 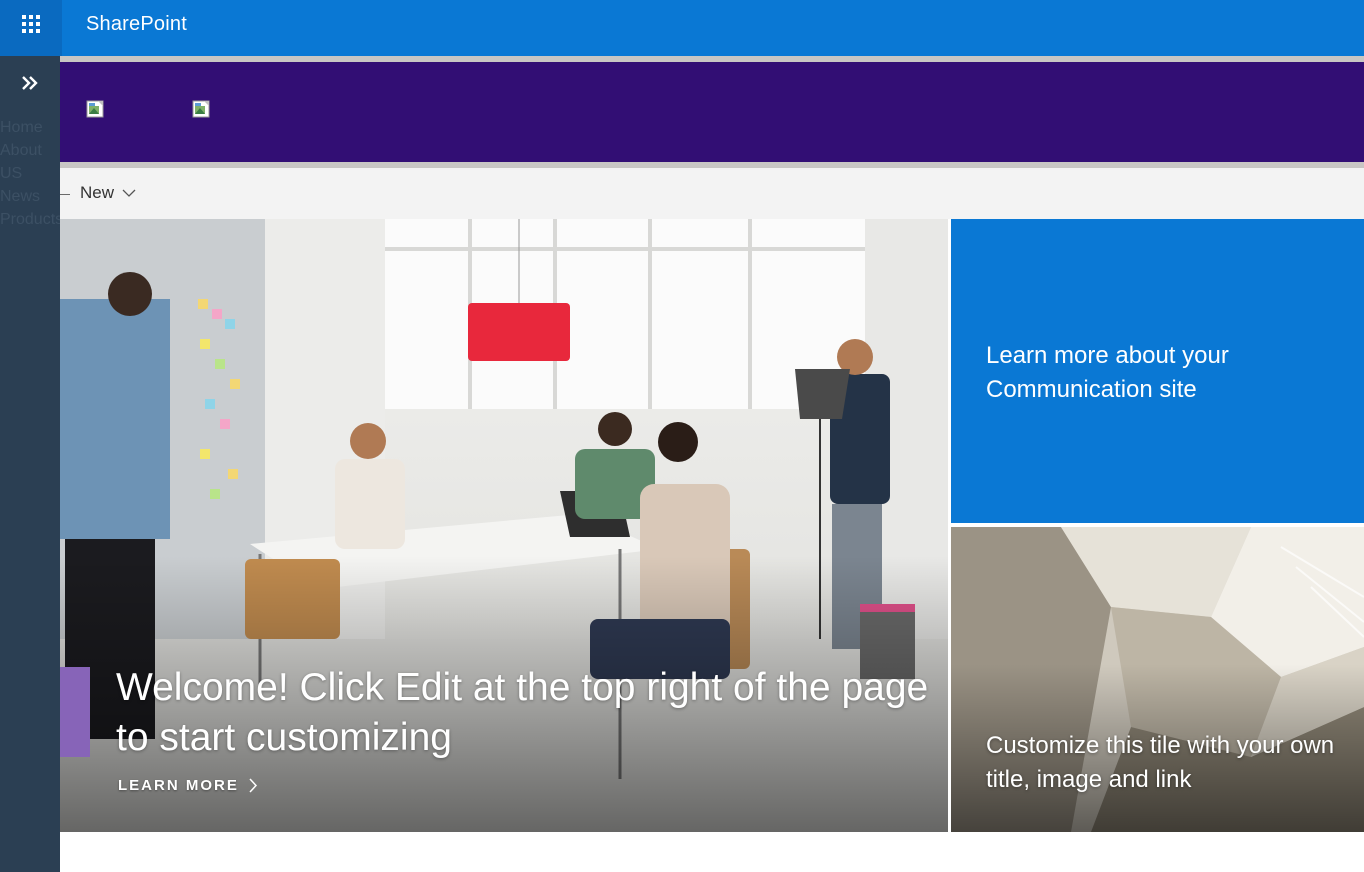 I want to click on site-header-banner, so click(x=712, y=112).